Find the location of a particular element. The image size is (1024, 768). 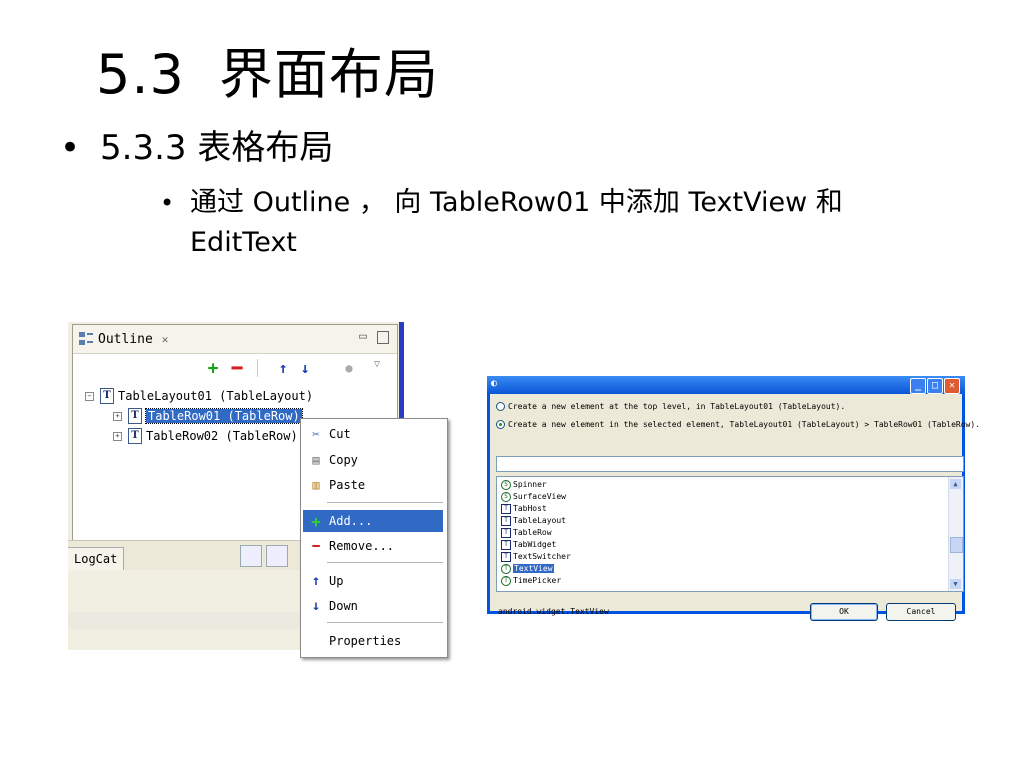

radio-button is located at coordinates (500, 406).